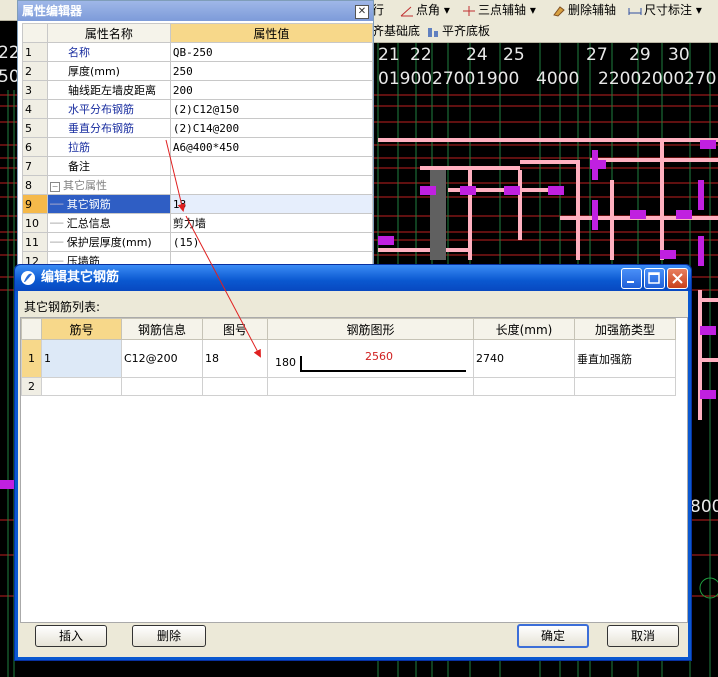  What do you see at coordinates (625, 329) in the screenshot?
I see `column-header-reinforcement-type: 加强筋类型` at bounding box center [625, 329].